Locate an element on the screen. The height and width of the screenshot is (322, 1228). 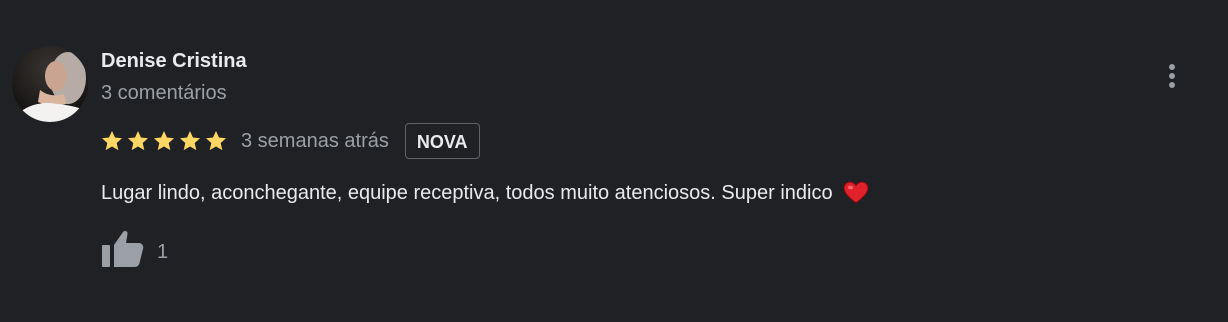
like-row: 1 is located at coordinates (134, 249).